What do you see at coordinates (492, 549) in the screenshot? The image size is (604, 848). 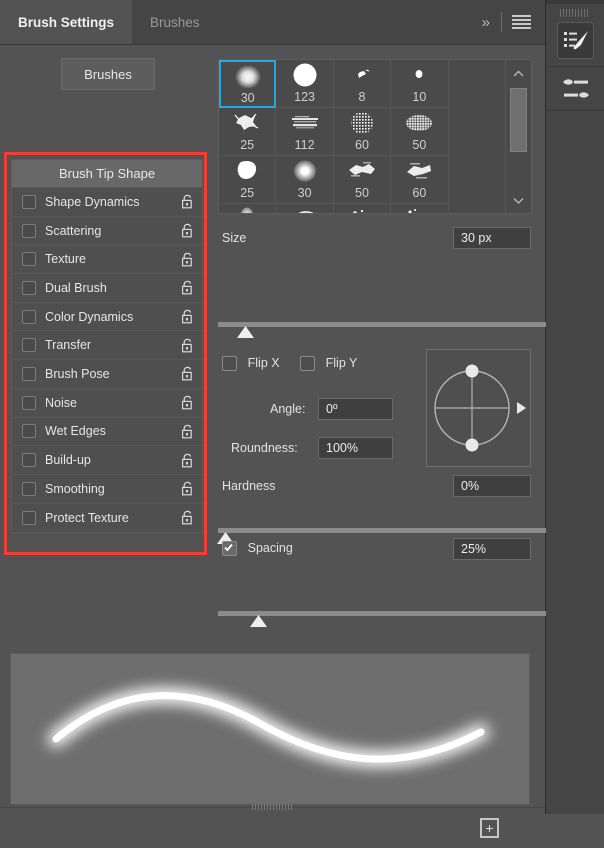 I see `spacing-input: 25%` at bounding box center [492, 549].